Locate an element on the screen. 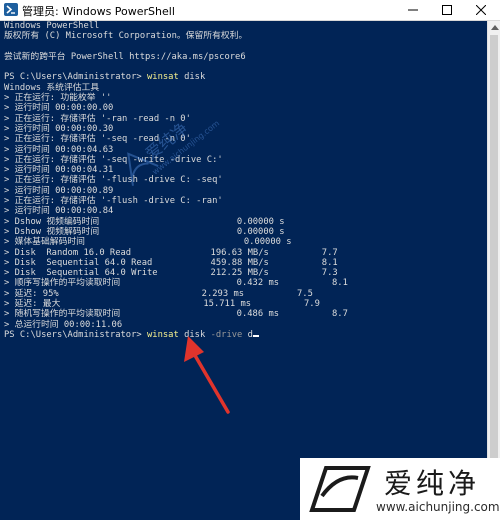 The height and width of the screenshot is (520, 500). aichunjing-logo-icon is located at coordinates (340, 489).